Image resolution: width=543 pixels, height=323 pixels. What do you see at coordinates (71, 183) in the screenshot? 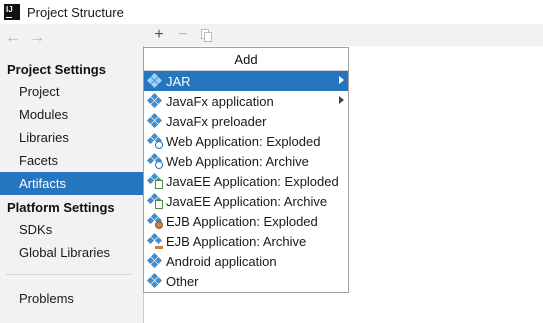
I see `sidebar-item-artifacts: Artifacts` at bounding box center [71, 183].